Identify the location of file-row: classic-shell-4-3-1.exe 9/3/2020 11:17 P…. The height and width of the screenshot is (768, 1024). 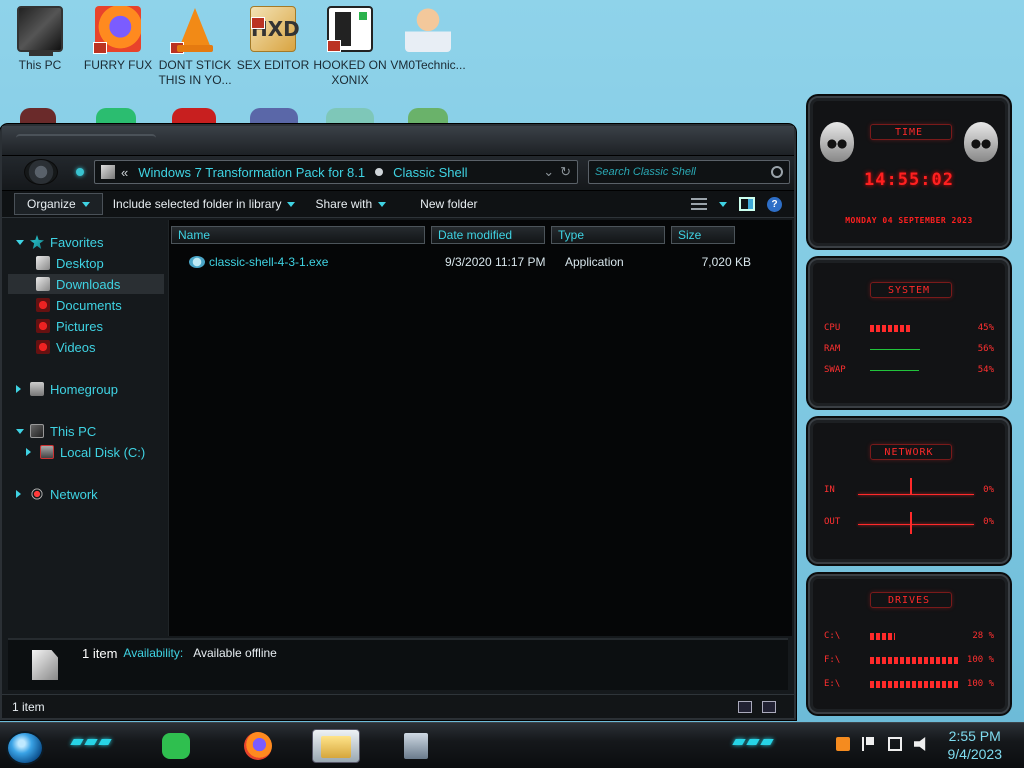
(480, 262).